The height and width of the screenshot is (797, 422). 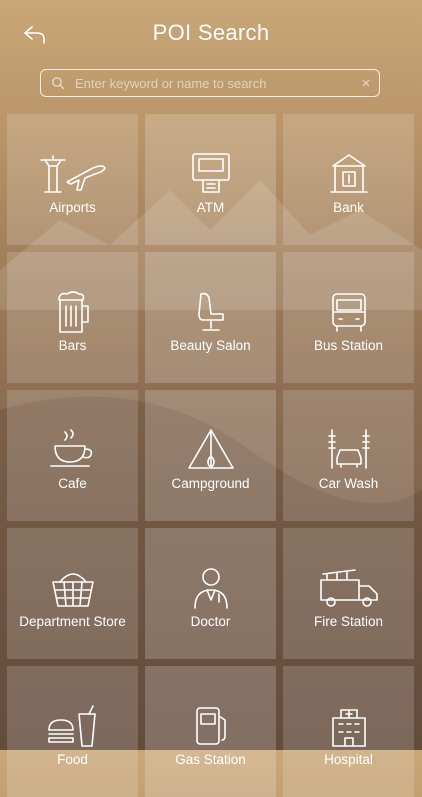 I want to click on category-tile-cafe: Cafe, so click(x=72, y=455).